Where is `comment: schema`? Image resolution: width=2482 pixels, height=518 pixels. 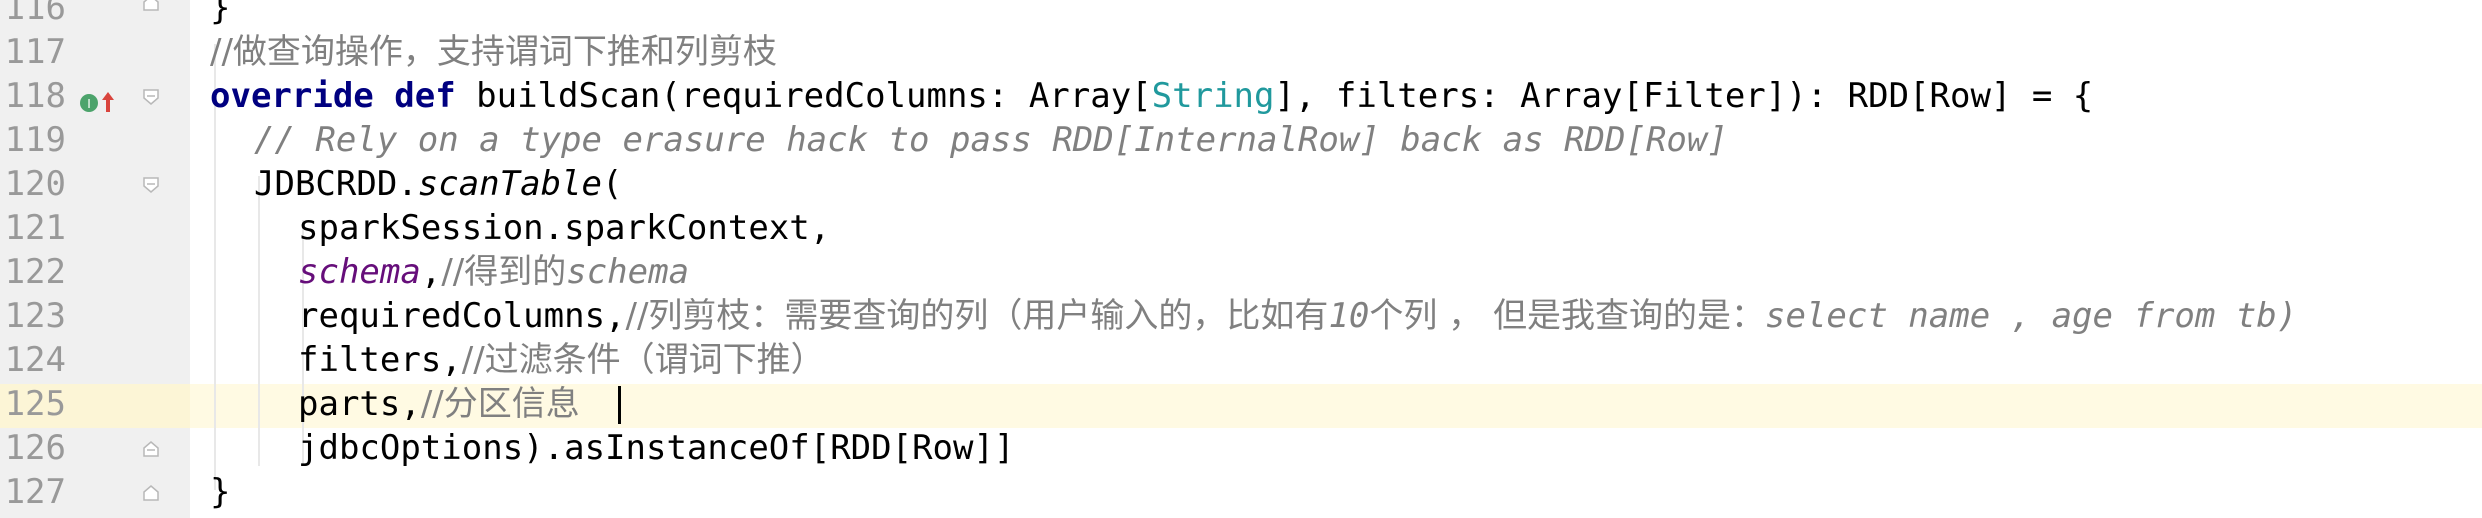
comment: schema is located at coordinates (628, 272).